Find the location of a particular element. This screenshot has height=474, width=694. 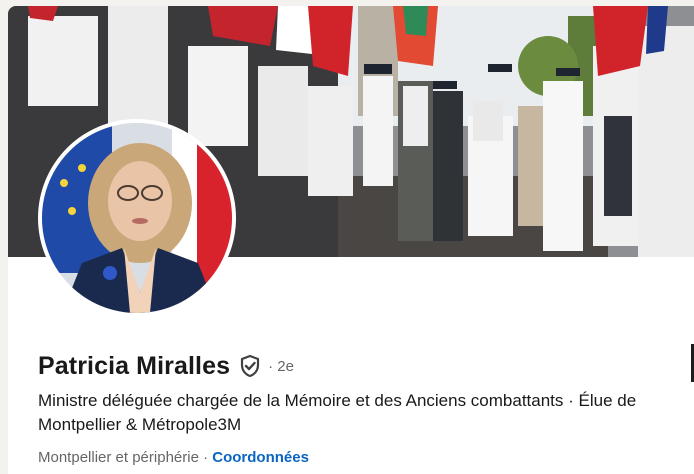

location-text: Montpellier et périphérie is located at coordinates (118, 457).